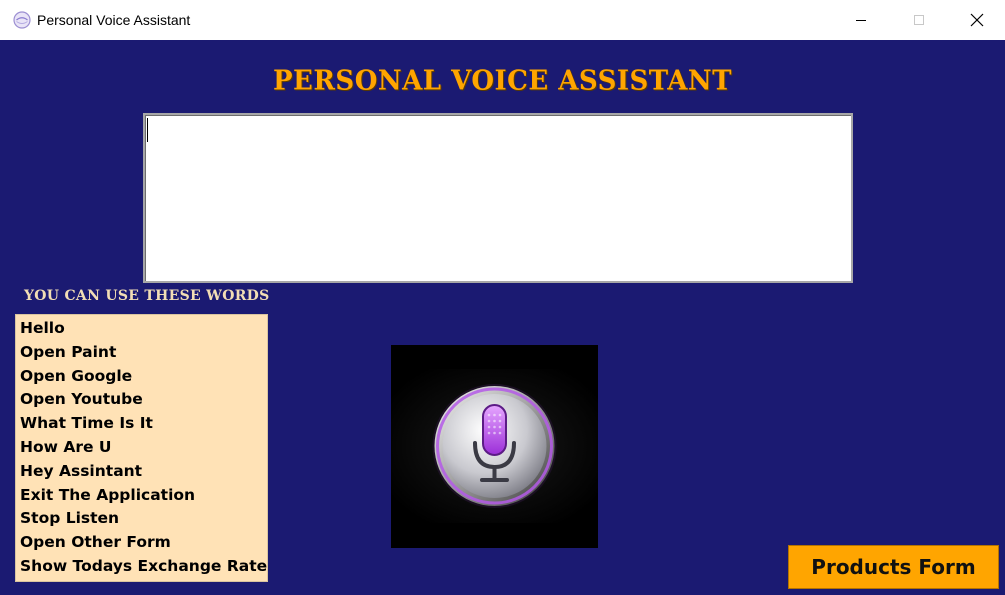  What do you see at coordinates (141, 567) in the screenshot?
I see `command-item: Show Todays Exchange Rate` at bounding box center [141, 567].